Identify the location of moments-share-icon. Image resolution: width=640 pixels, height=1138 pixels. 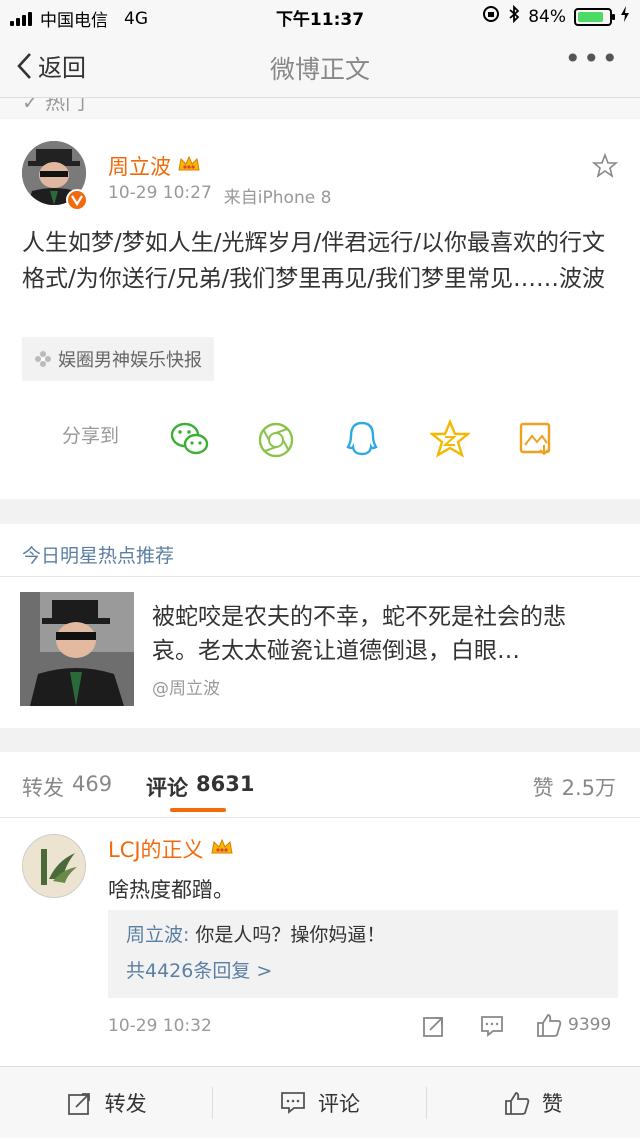
(276, 442).